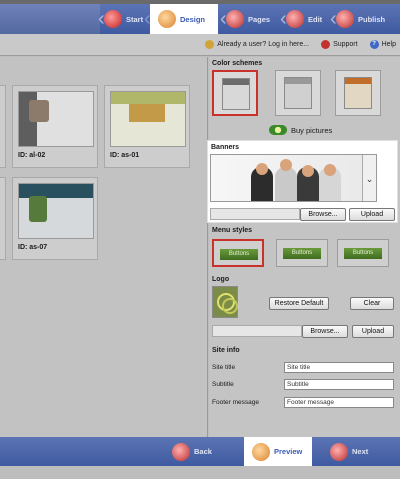 The image size is (400, 479). What do you see at coordinates (221, 279) in the screenshot?
I see `logo-title: Logo` at bounding box center [221, 279].